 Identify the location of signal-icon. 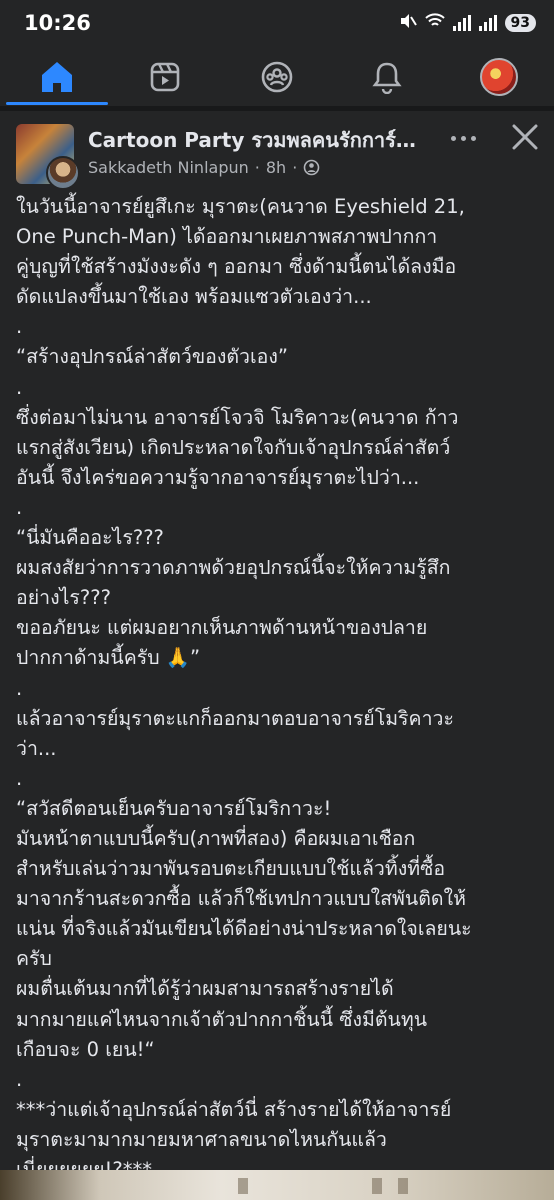
(461, 23).